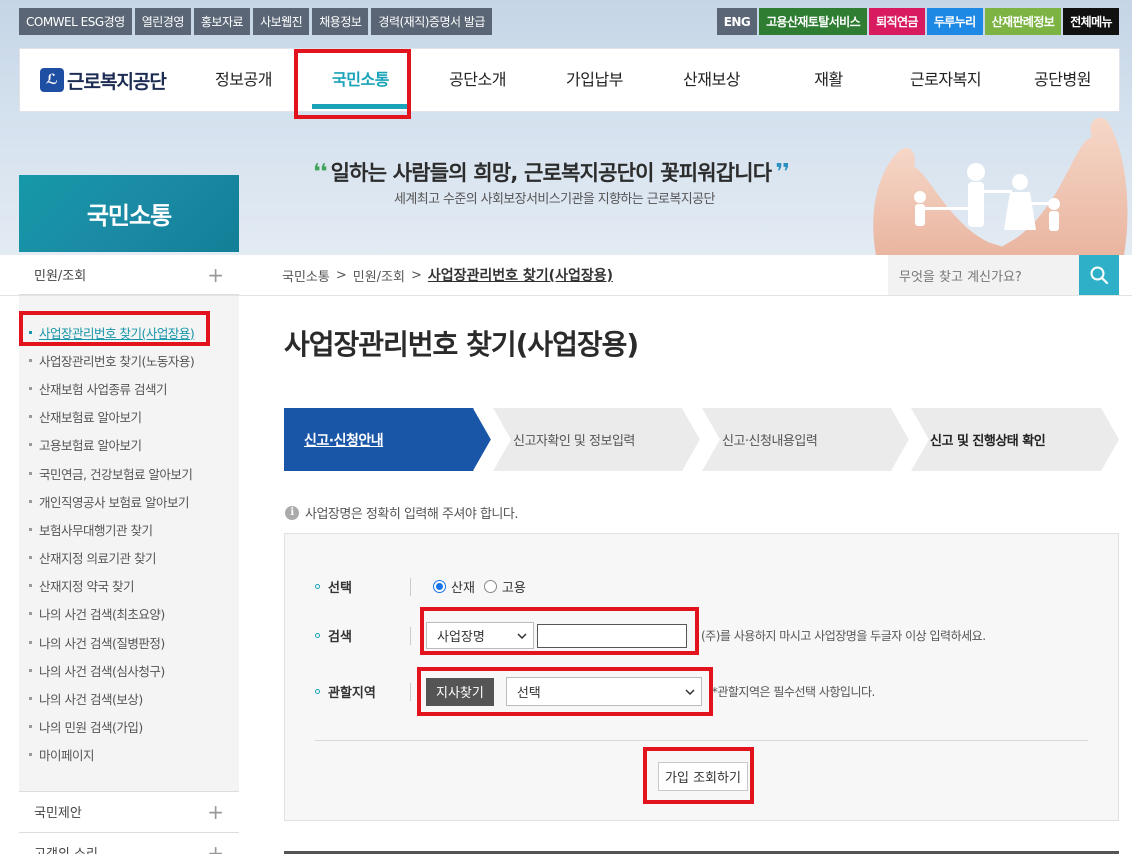  Describe the element at coordinates (782, 172) in the screenshot. I see `quote-close-icon: ❜❜` at that location.